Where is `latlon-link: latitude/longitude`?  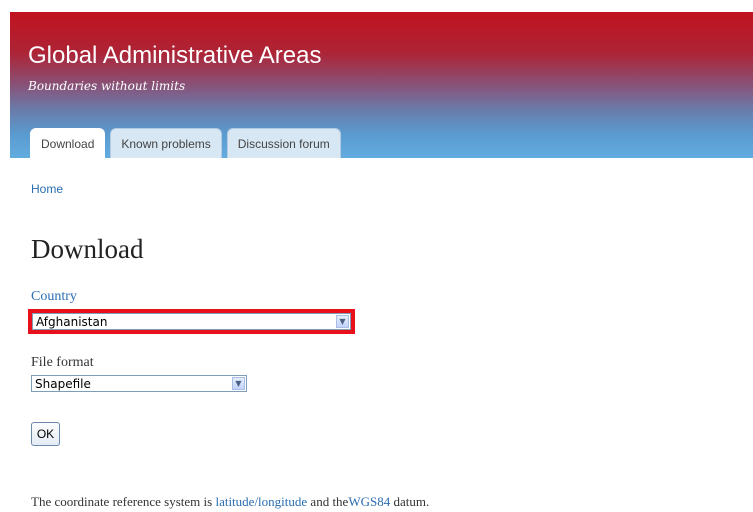
latlon-link: latitude/longitude is located at coordinates (261, 501).